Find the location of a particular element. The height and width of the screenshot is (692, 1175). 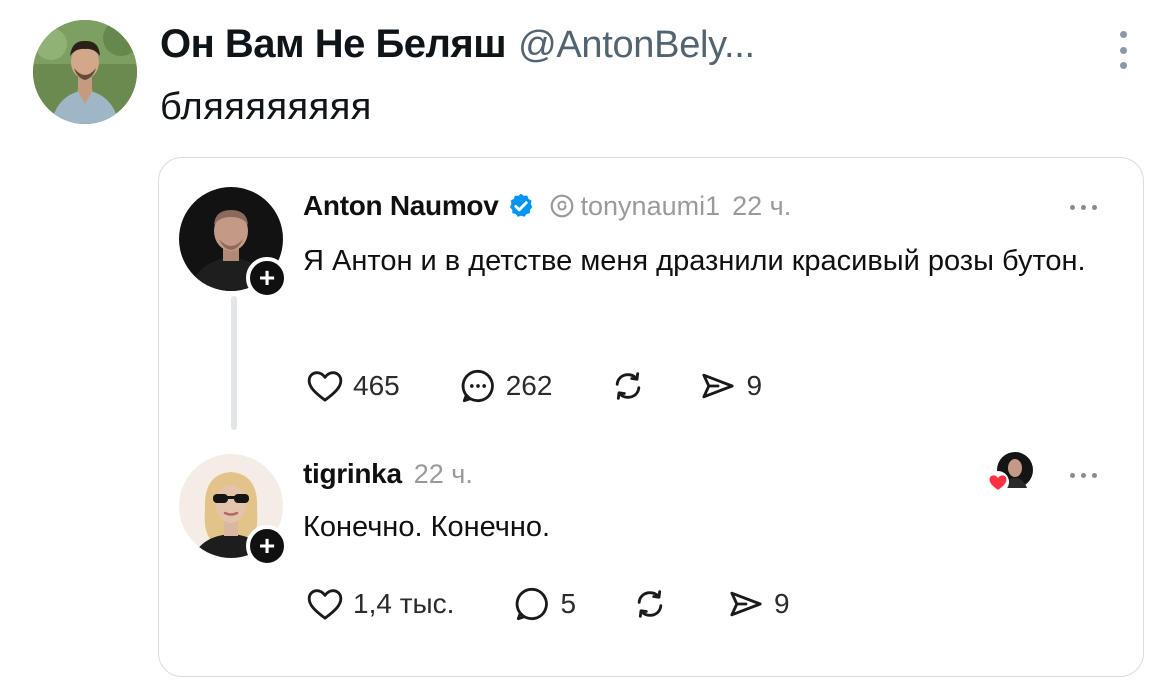

reply-button: 262 is located at coordinates (505, 386).